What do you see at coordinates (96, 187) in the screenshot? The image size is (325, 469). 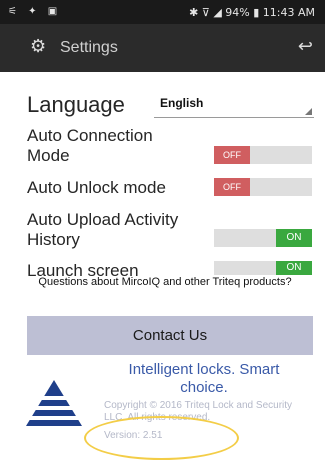 I see `auto-unlock-label: Auto Unlock mode` at bounding box center [96, 187].